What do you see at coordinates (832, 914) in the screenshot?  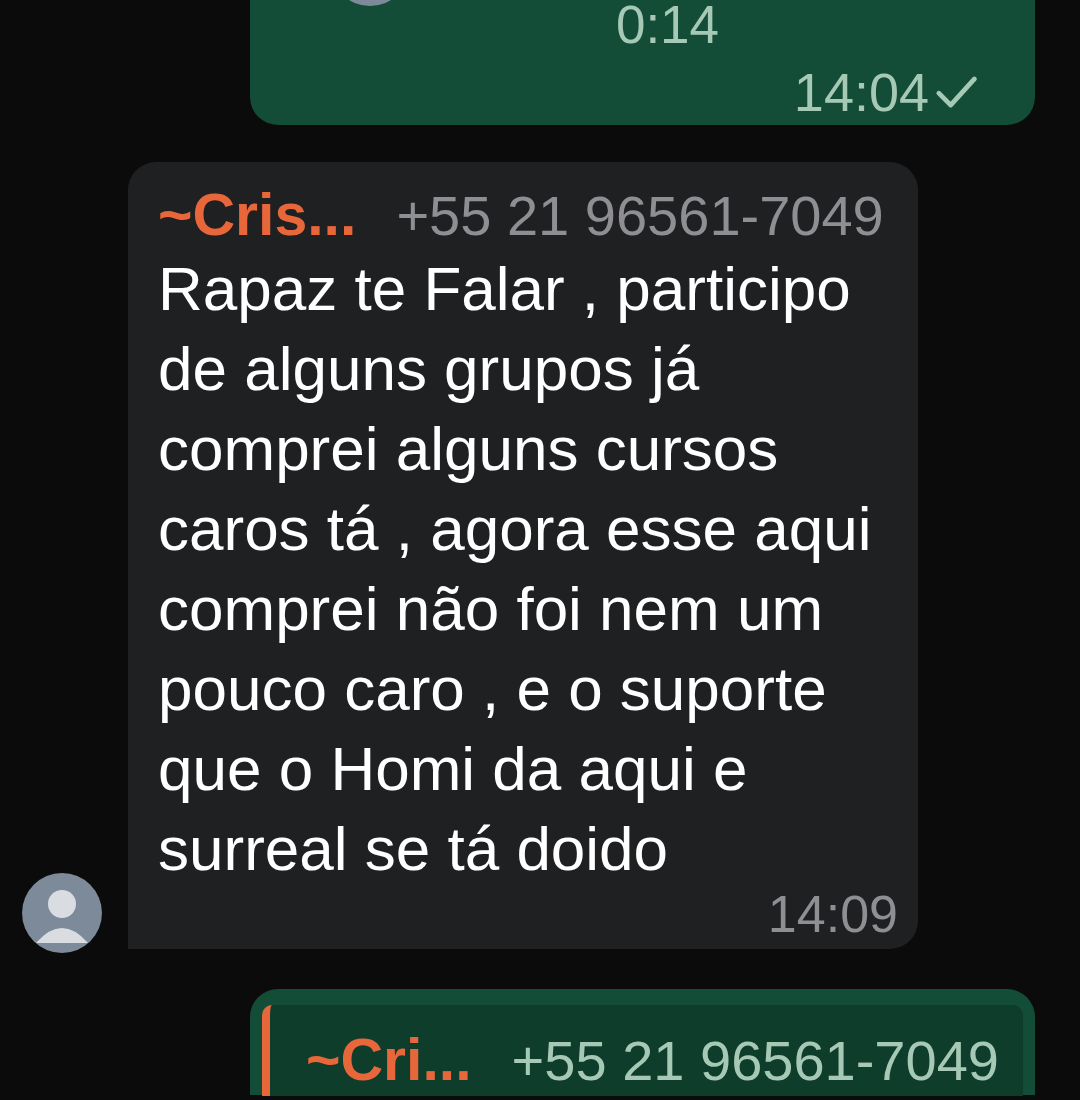 I see `message-time: 14:09` at bounding box center [832, 914].